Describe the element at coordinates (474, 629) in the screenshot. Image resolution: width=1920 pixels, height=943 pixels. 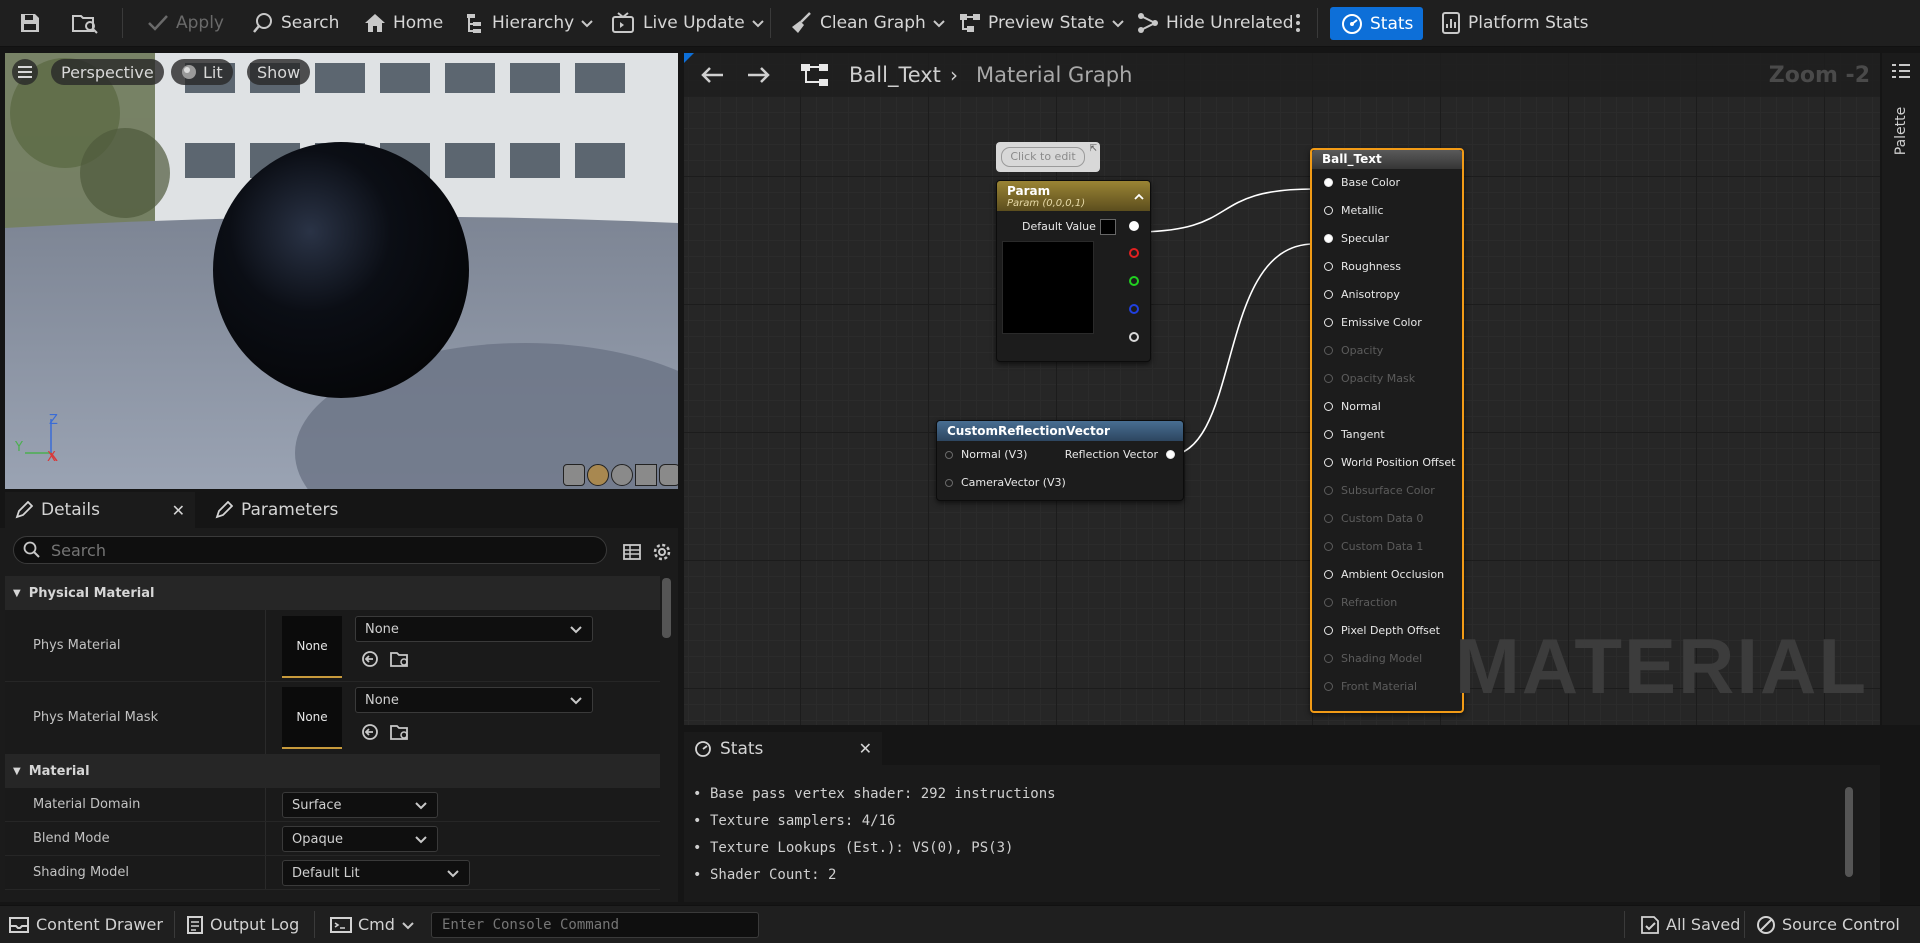
I see `phys-material-asset-picker: None` at that location.